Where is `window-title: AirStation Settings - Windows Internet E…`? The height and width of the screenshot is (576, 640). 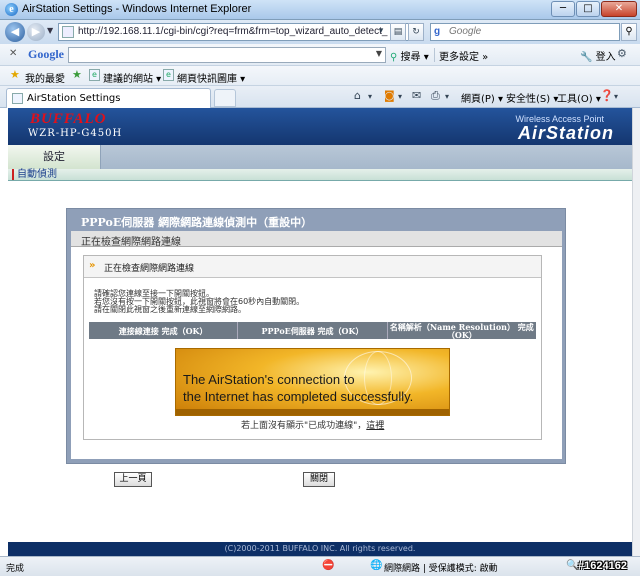
window-title: AirStation Settings - Windows Internet E… is located at coordinates (137, 9).